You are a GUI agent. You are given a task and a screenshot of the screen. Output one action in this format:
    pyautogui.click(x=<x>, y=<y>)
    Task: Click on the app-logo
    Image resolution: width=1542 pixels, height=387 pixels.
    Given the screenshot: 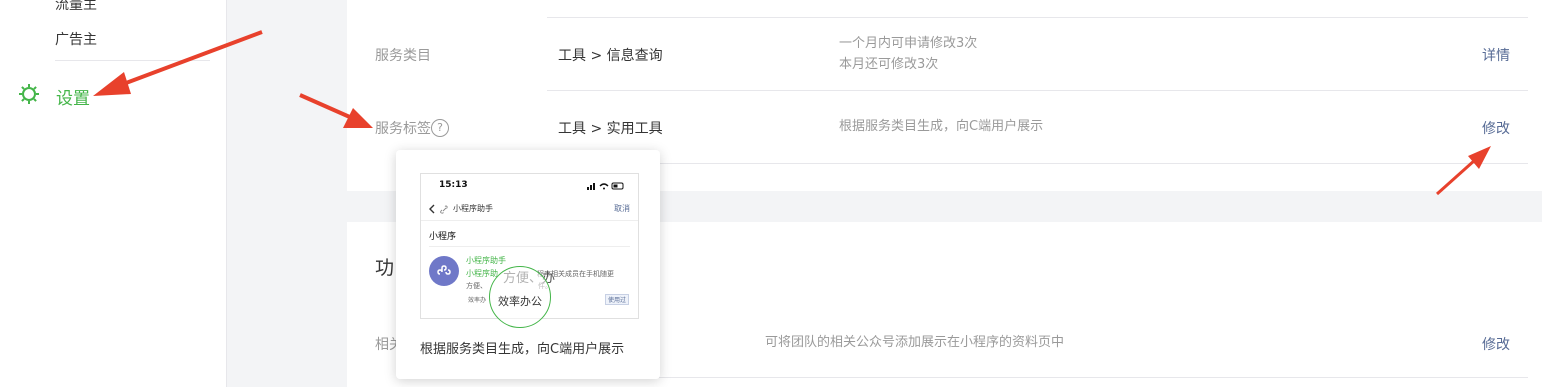 What is the action you would take?
    pyautogui.click(x=444, y=271)
    